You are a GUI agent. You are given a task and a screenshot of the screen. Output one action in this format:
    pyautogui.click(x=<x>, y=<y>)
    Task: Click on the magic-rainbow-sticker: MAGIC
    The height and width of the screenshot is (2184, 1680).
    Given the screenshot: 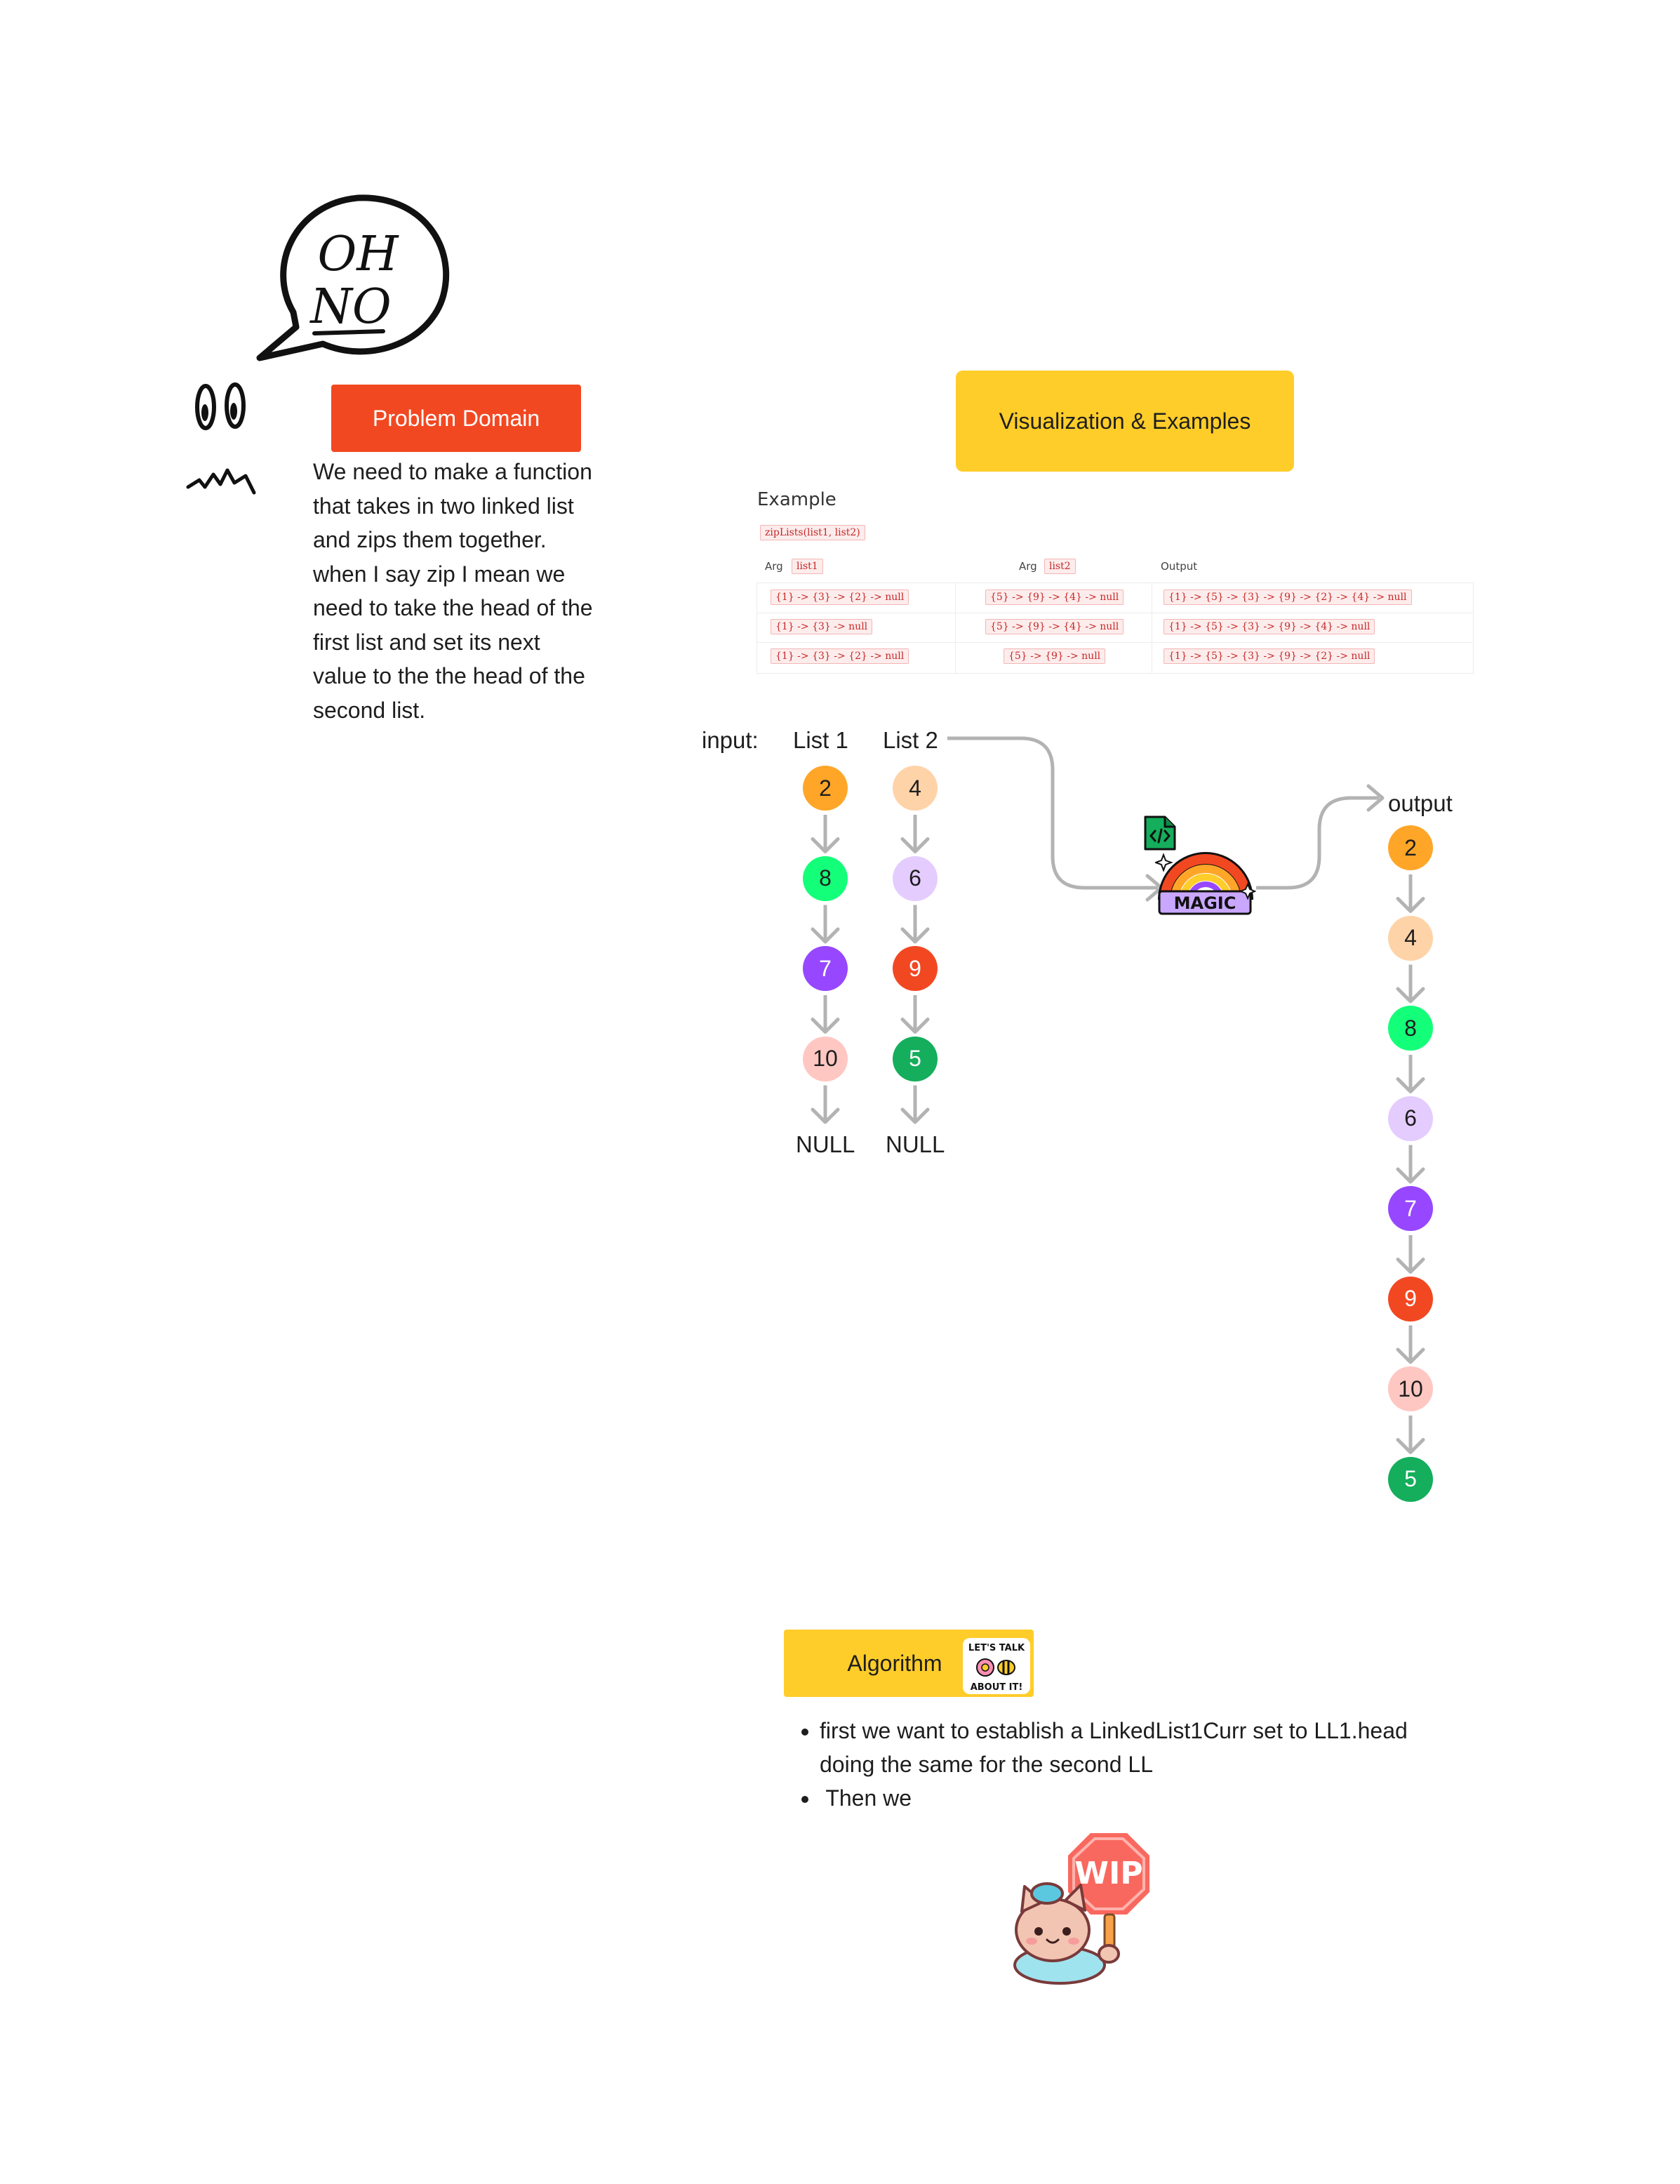 What is the action you would take?
    pyautogui.click(x=1205, y=884)
    